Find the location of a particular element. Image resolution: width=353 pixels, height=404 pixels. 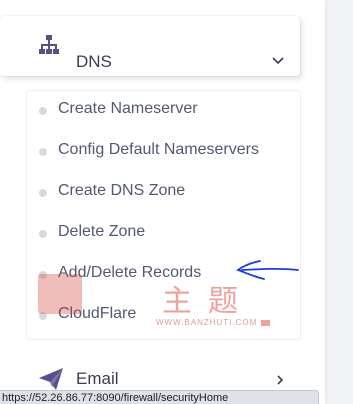

submenu-item-create-nameserver: Create Nameserver is located at coordinates (163, 111).